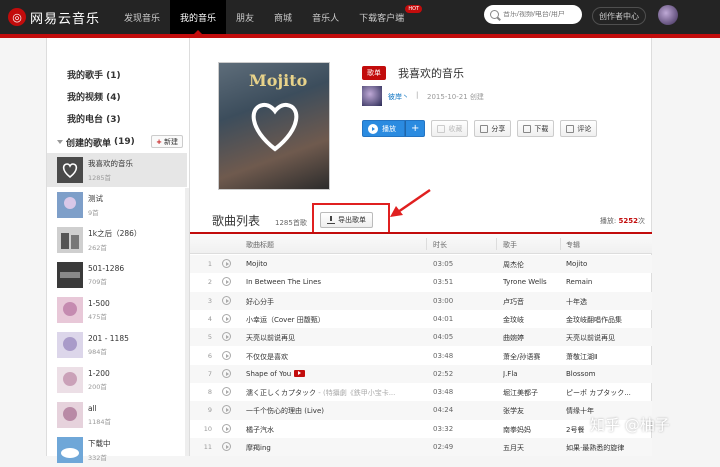 The height and width of the screenshot is (467, 720). I want to click on song-album: 十年选, so click(607, 302).